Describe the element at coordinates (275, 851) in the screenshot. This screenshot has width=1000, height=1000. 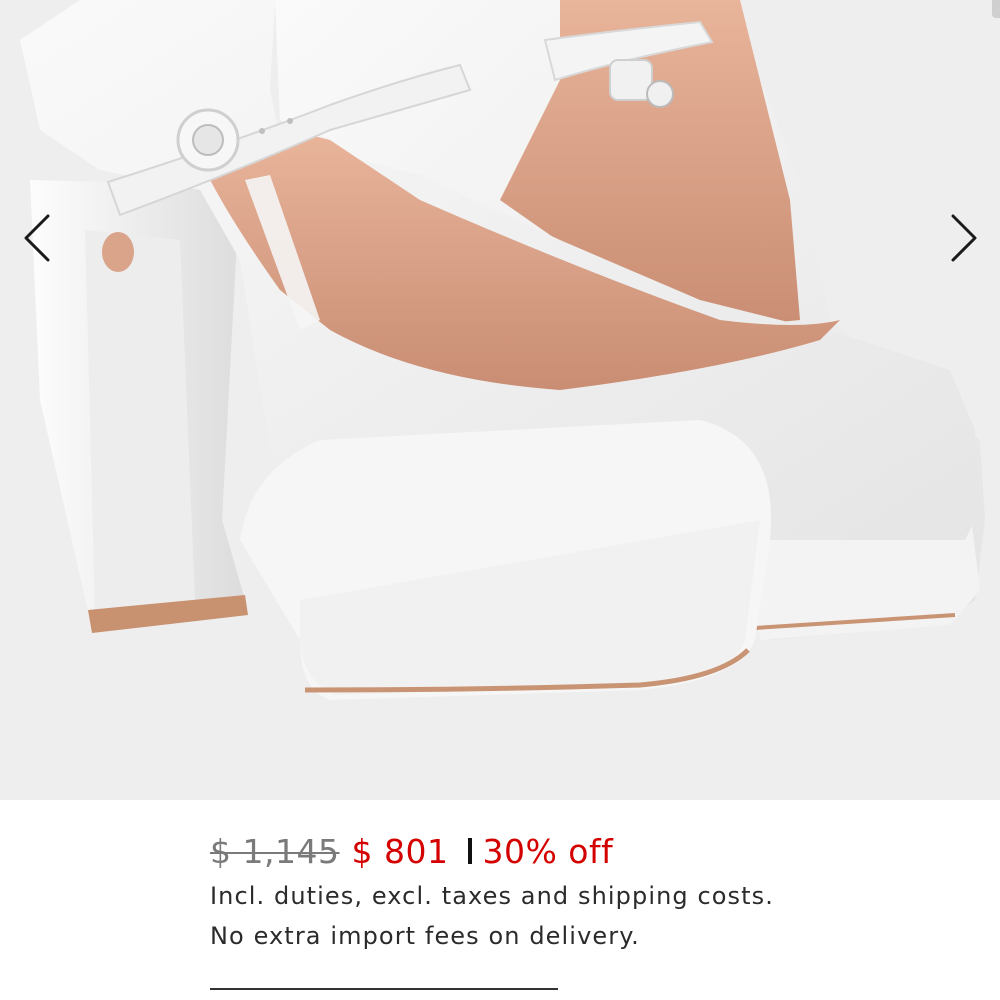
I see `original-price: $ 1,145` at that location.